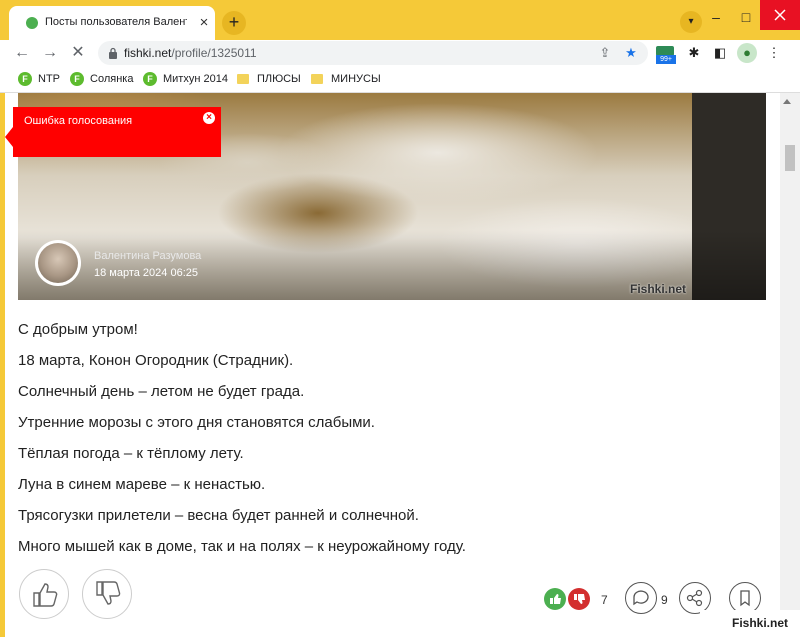 Image resolution: width=800 pixels, height=637 pixels. I want to click on side-panel-icon: ◧, so click(720, 53).